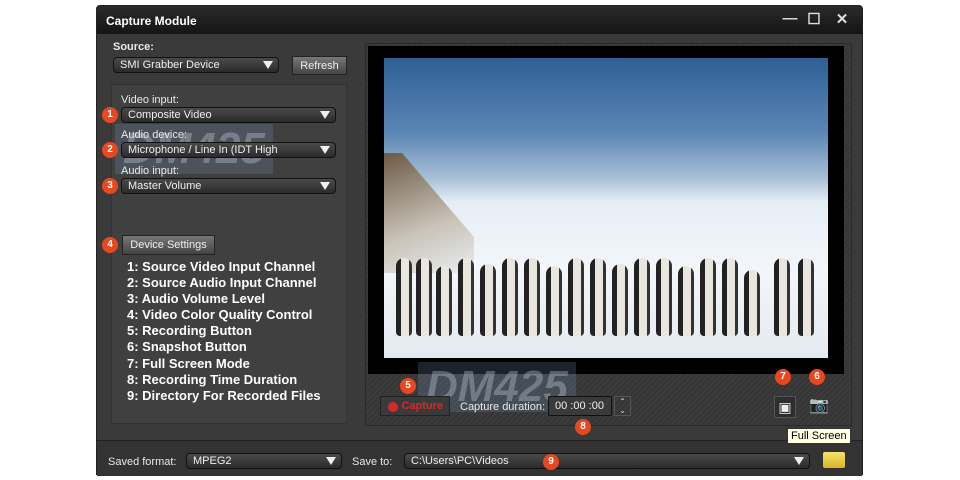 This screenshot has width=960, height=480. What do you see at coordinates (460, 461) in the screenshot?
I see `save-path-value: C:\Users\PC\Videos` at bounding box center [460, 461].